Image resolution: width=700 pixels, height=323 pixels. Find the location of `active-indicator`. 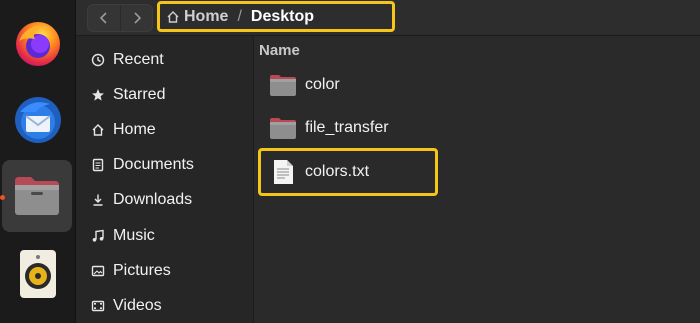

active-indicator is located at coordinates (2, 197).